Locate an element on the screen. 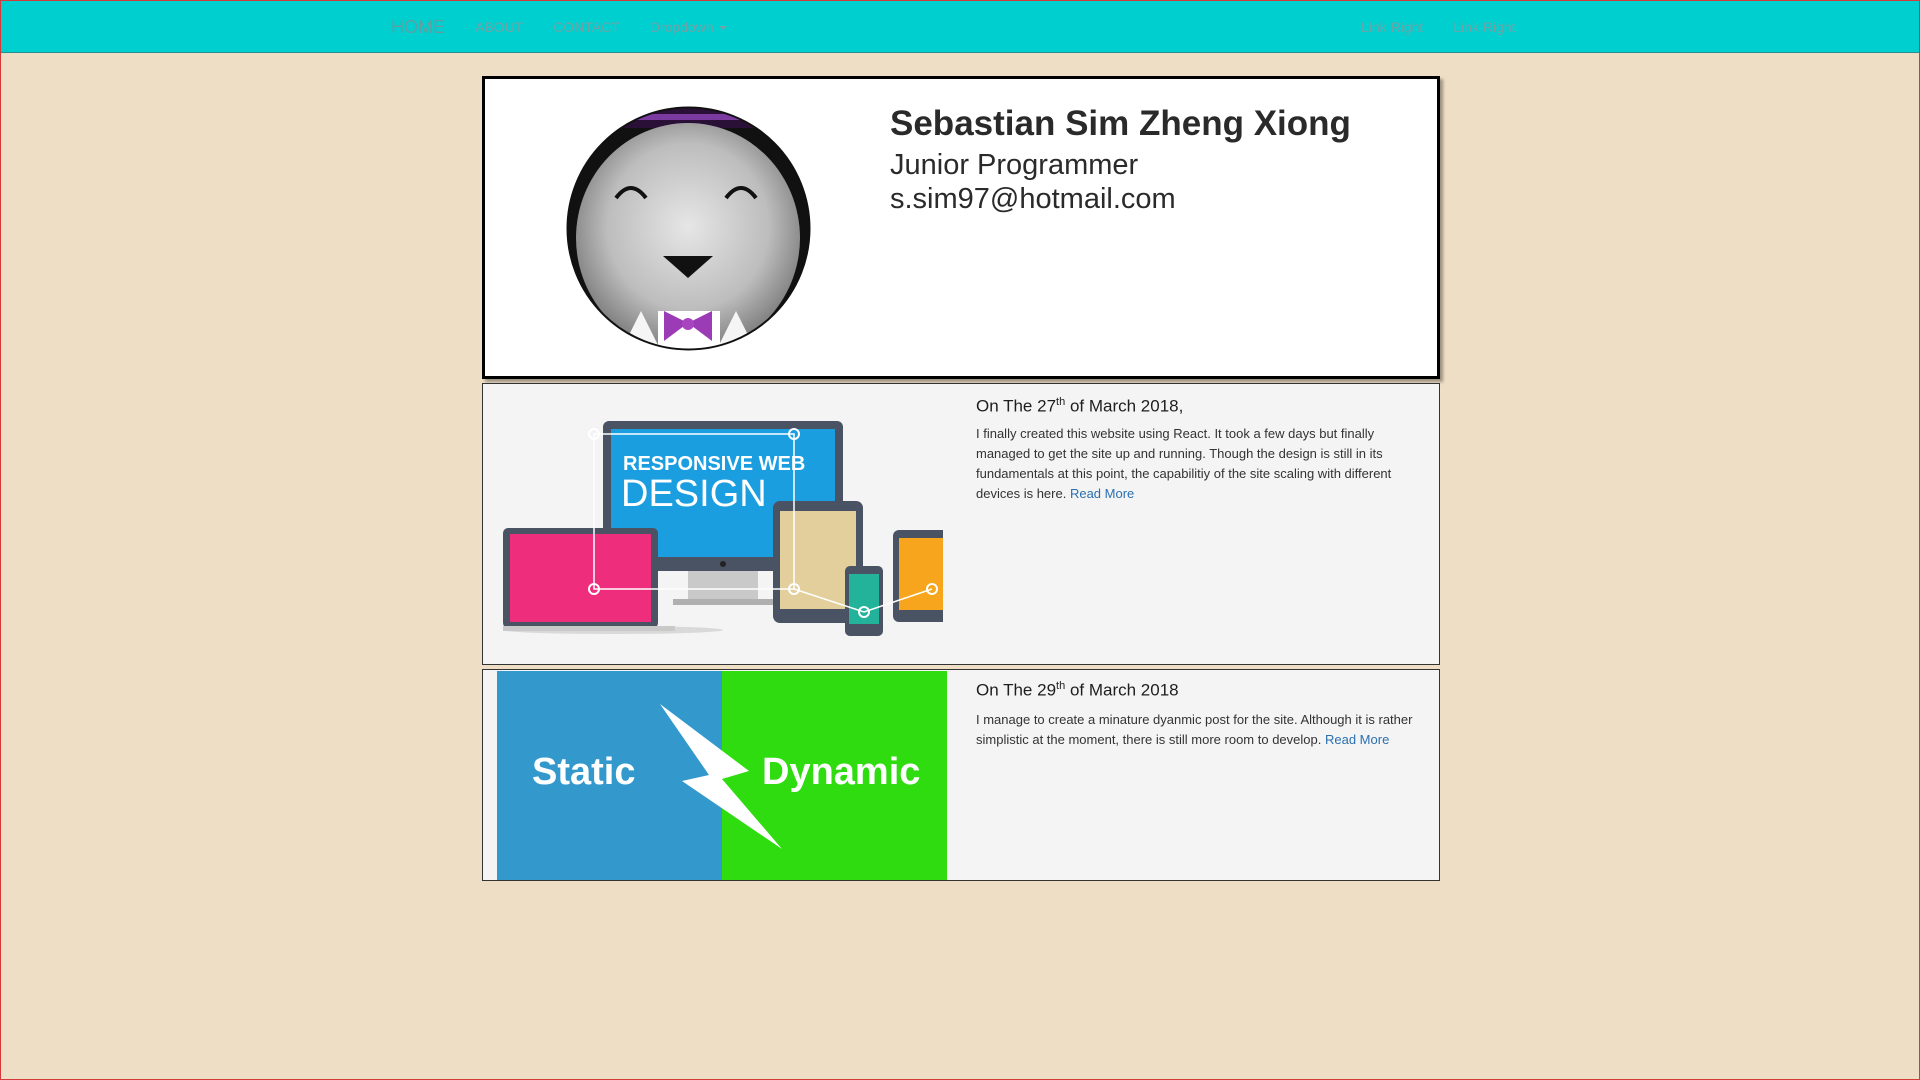 Image resolution: width=1920 pixels, height=1080 pixels. nav-right-group: Link Right Link Right is located at coordinates (1453, 27).